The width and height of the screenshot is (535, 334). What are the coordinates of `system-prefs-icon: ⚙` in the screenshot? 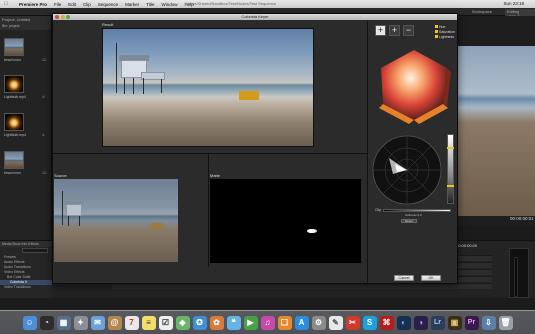 It's located at (318, 322).